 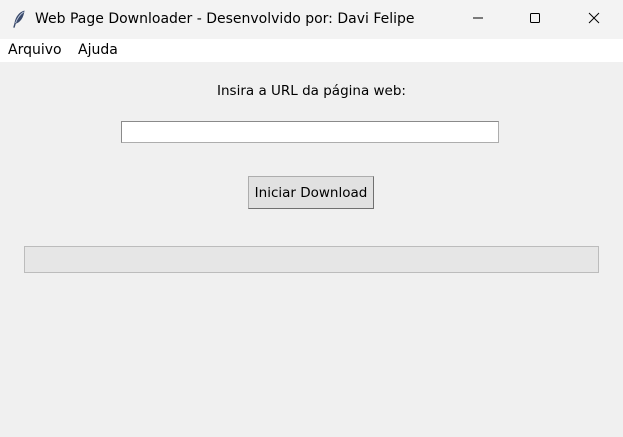 I want to click on minimize-icon, so click(x=478, y=20).